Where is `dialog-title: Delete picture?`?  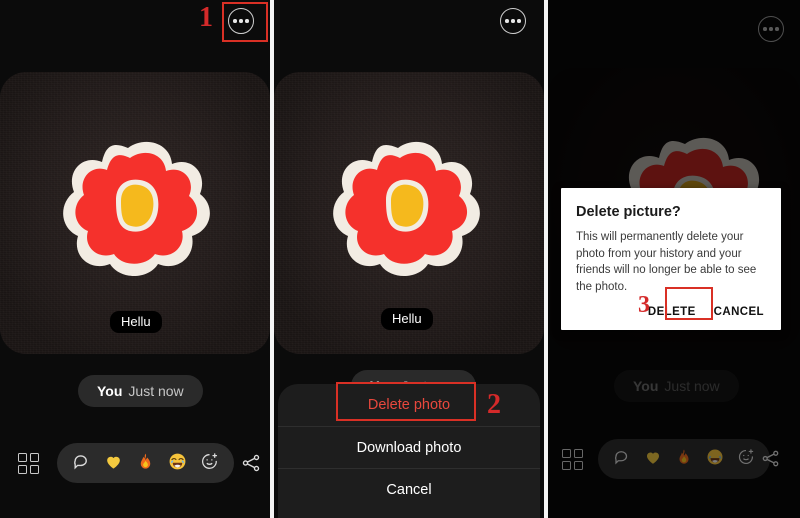 dialog-title: Delete picture? is located at coordinates (628, 212).